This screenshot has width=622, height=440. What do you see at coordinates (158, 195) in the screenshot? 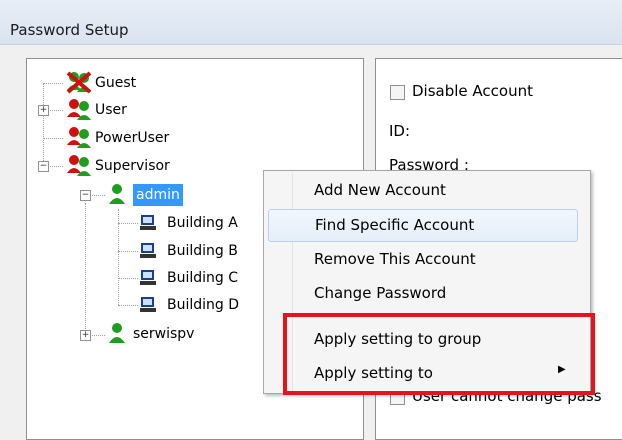
I see `tree-node-label: admin` at bounding box center [158, 195].